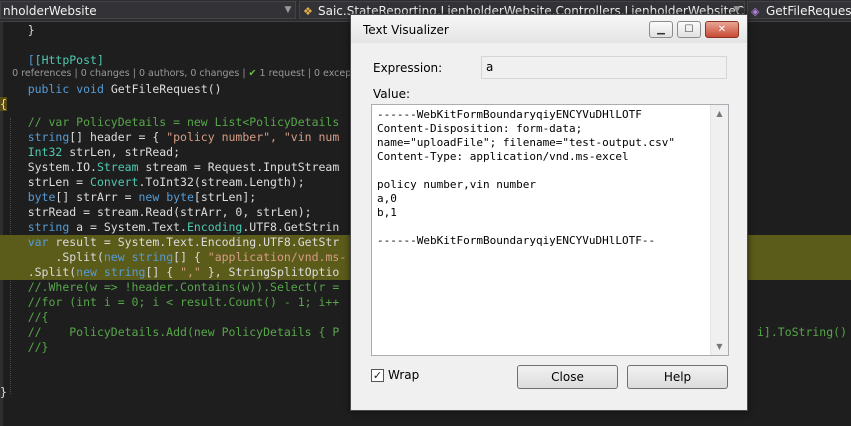 The image size is (851, 426). What do you see at coordinates (282, 73) in the screenshot?
I see `codelens-requests: 1 request` at bounding box center [282, 73].